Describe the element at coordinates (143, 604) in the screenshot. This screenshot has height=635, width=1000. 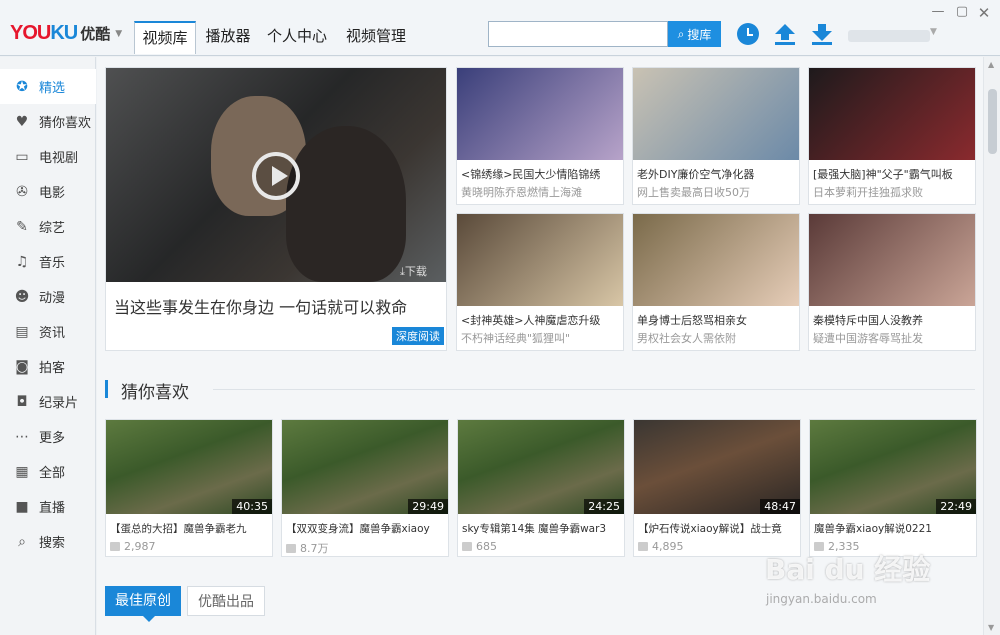
I see `tab-best-original: 最佳原创` at that location.